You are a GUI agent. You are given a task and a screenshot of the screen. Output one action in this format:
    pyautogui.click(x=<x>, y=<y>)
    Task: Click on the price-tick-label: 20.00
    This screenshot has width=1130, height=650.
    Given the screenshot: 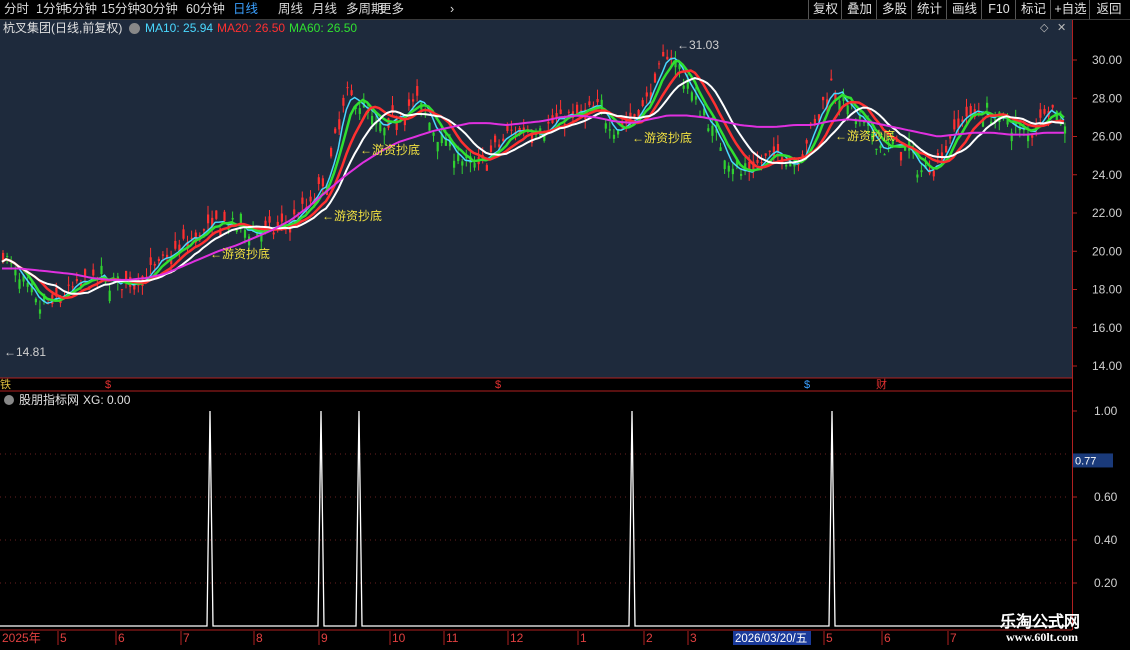 What is the action you would take?
    pyautogui.click(x=1107, y=251)
    